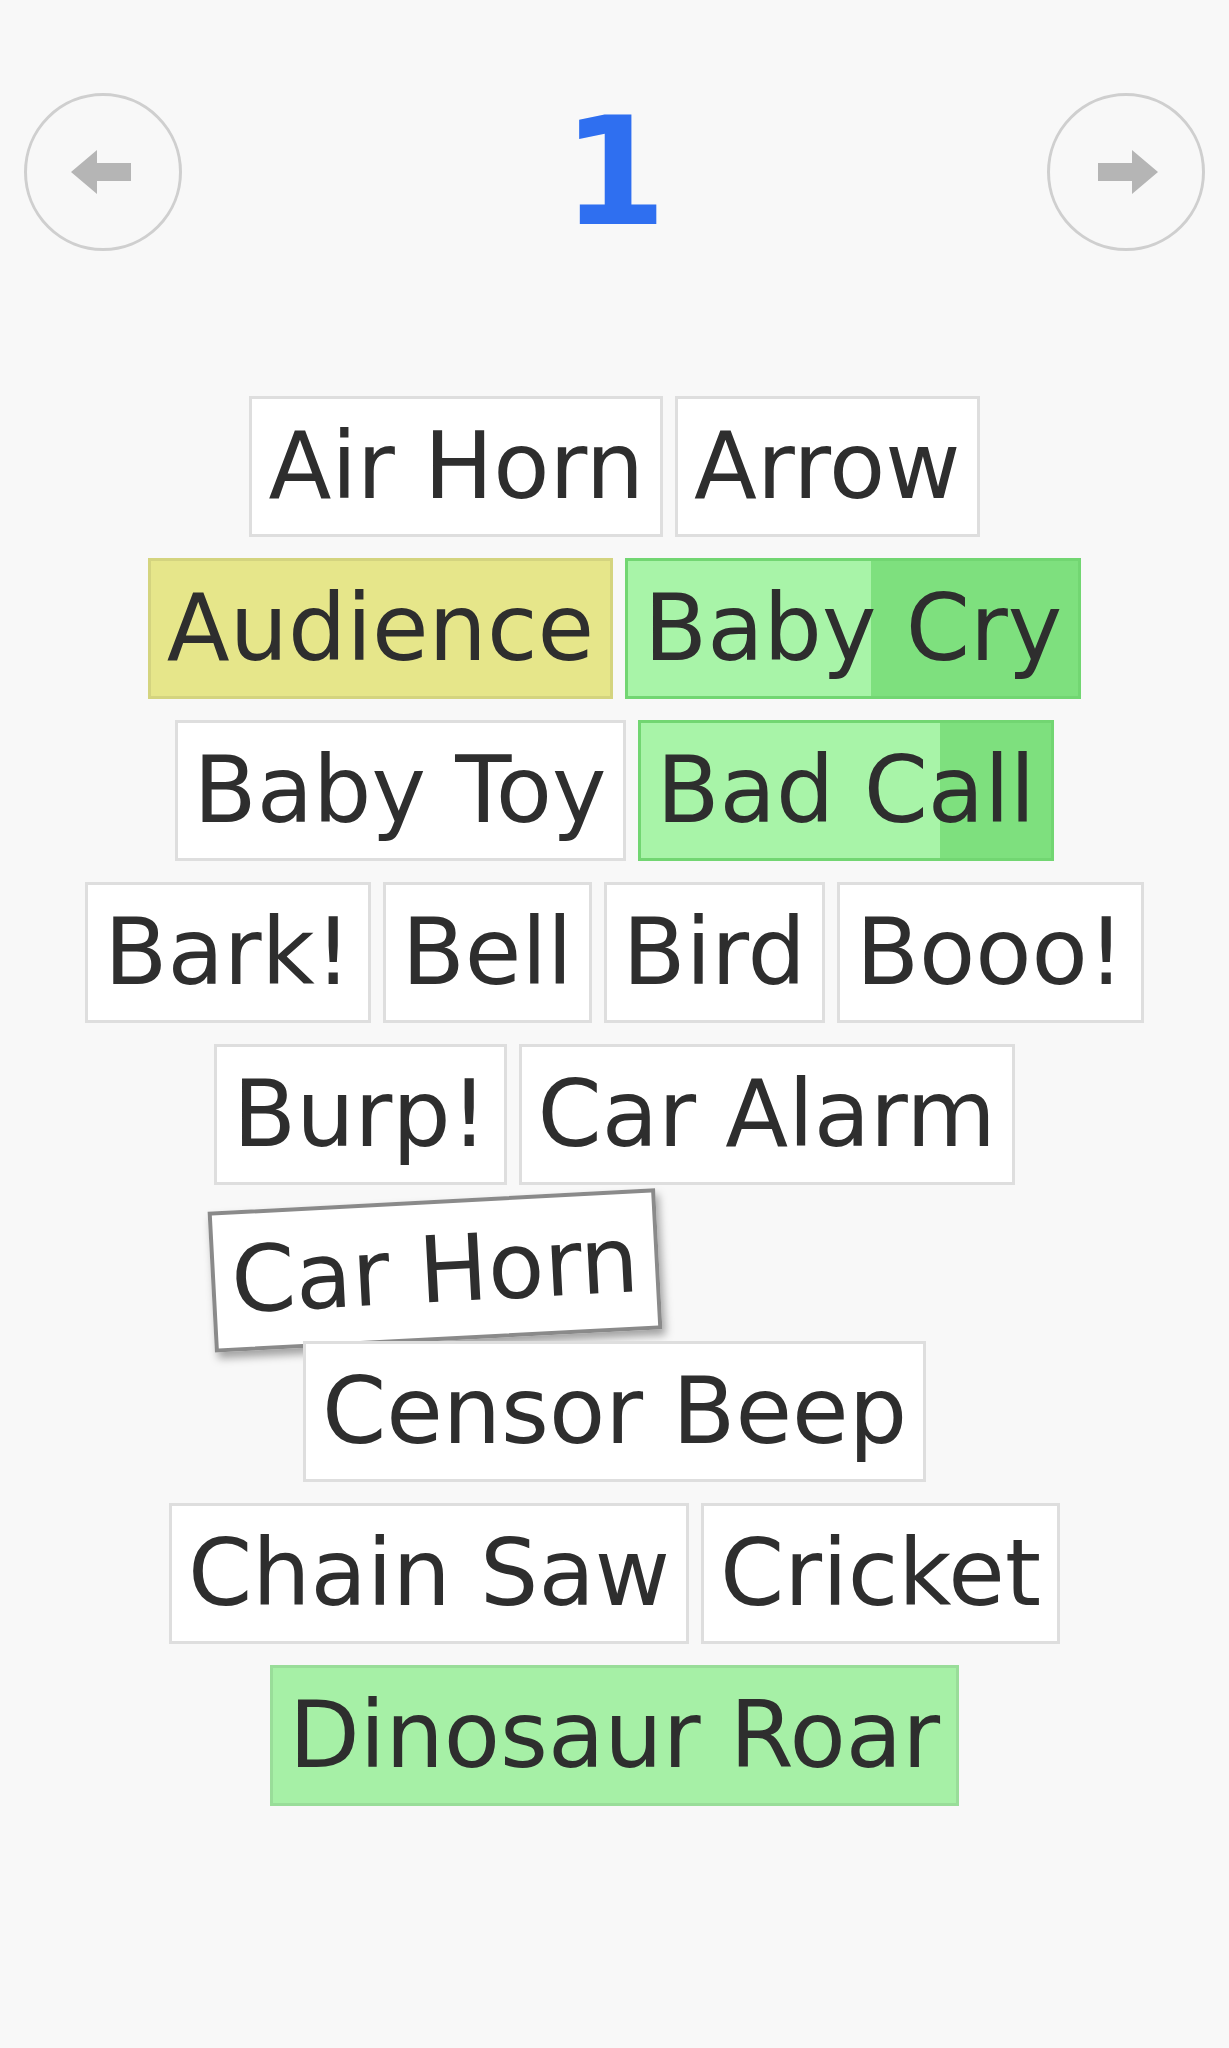  What do you see at coordinates (360, 1114) in the screenshot?
I see `sound-button: Burp!` at bounding box center [360, 1114].